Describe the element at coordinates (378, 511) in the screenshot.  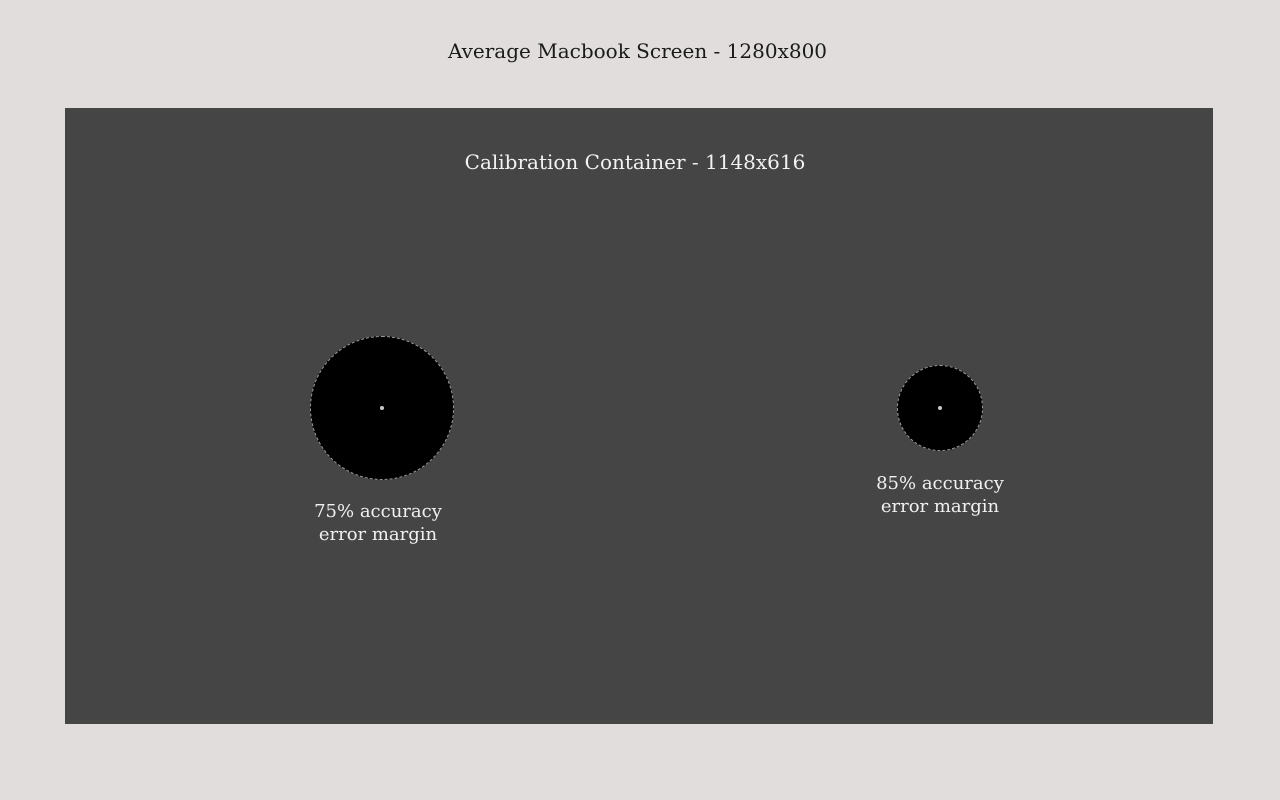
I see `target-75-accuracy-label: 75% accuracy` at that location.